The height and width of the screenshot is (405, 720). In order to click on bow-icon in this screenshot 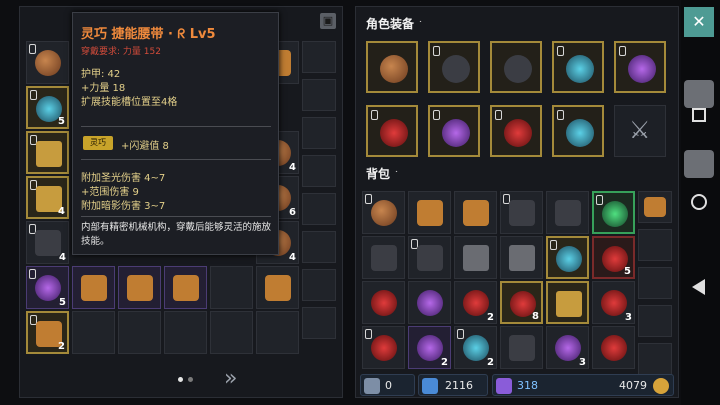, I will do `click(430, 213)`.